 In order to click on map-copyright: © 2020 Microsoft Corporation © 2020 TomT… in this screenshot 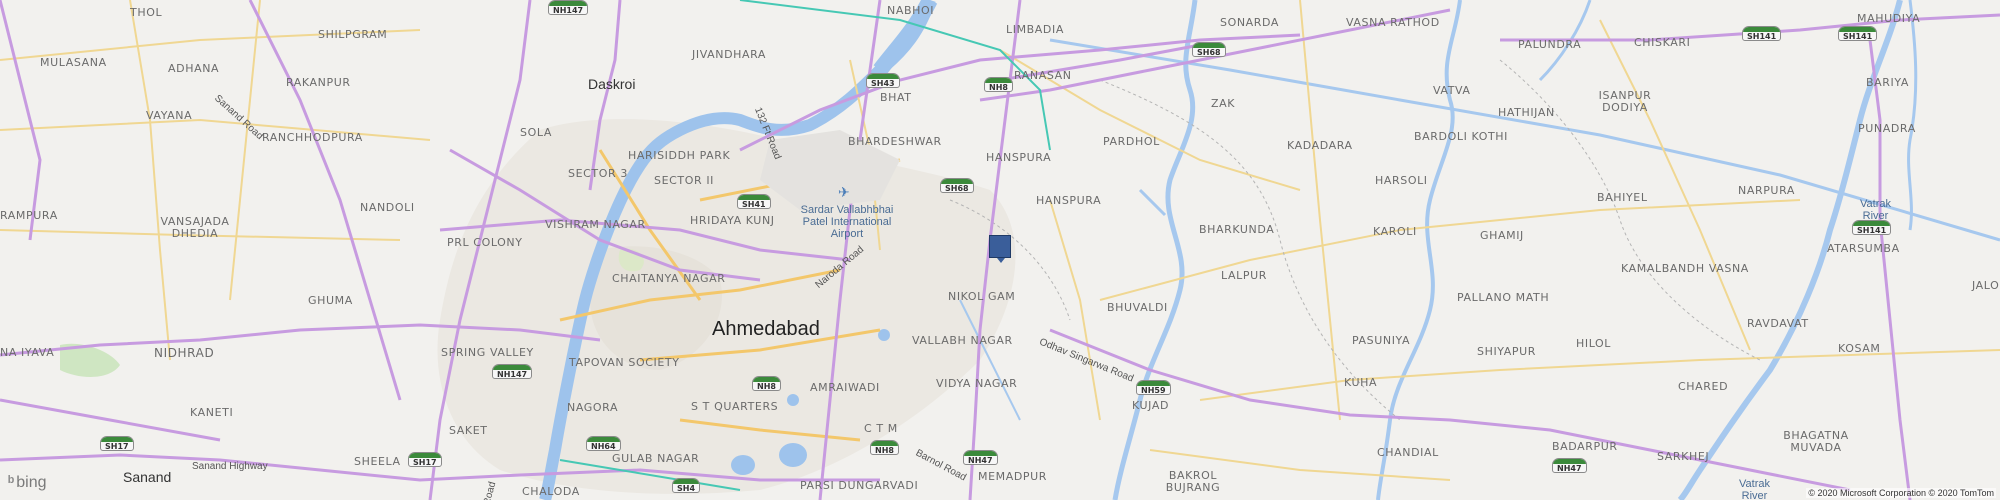, I will do `click(1901, 493)`.